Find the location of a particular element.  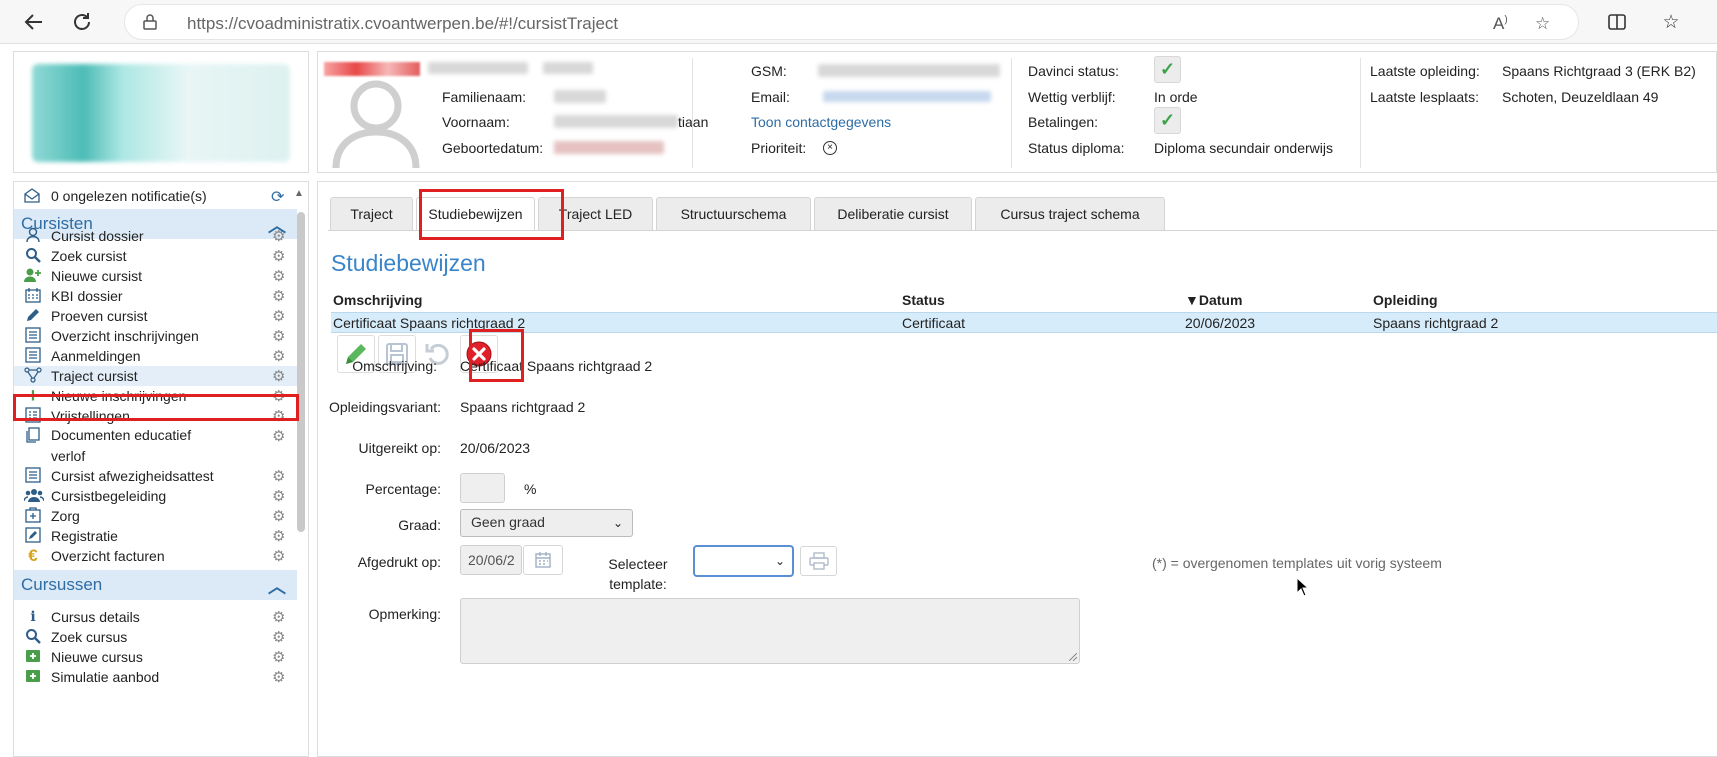

tab-structuurschema: Structuurschema is located at coordinates (733, 214).